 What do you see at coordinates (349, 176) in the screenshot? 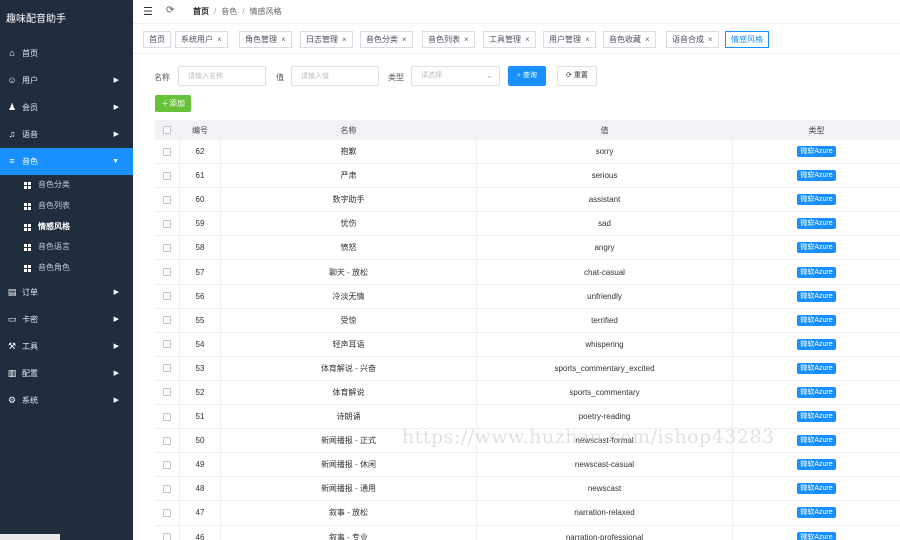
I see `cell-name: 严肃` at bounding box center [349, 176].